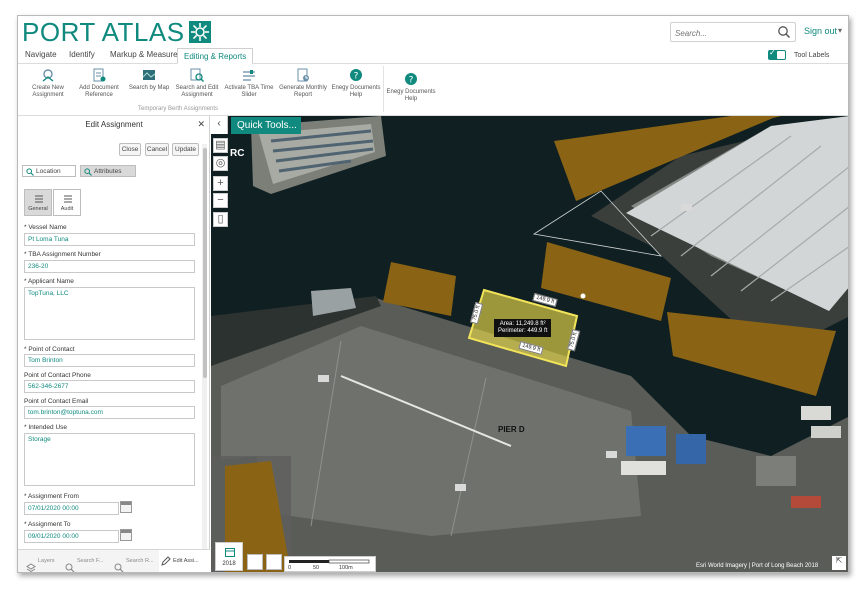 This screenshot has height=589, width=865. What do you see at coordinates (523, 328) in the screenshot?
I see `area-measurement-label: Area: 11,249.8 ft² Perimeter: 449.9 ft` at bounding box center [523, 328].